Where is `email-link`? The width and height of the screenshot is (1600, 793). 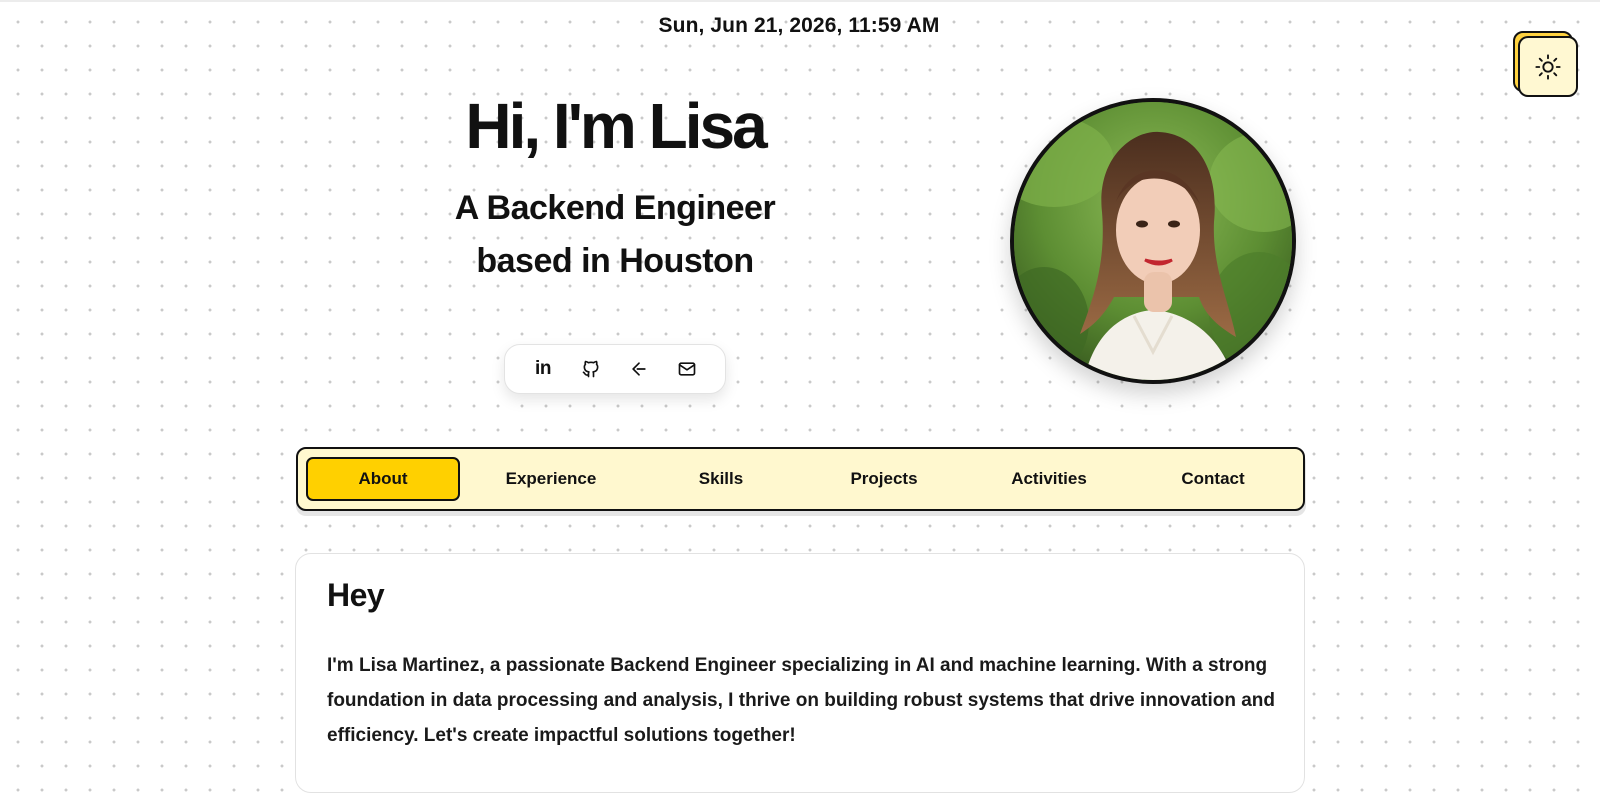
email-link is located at coordinates (687, 369).